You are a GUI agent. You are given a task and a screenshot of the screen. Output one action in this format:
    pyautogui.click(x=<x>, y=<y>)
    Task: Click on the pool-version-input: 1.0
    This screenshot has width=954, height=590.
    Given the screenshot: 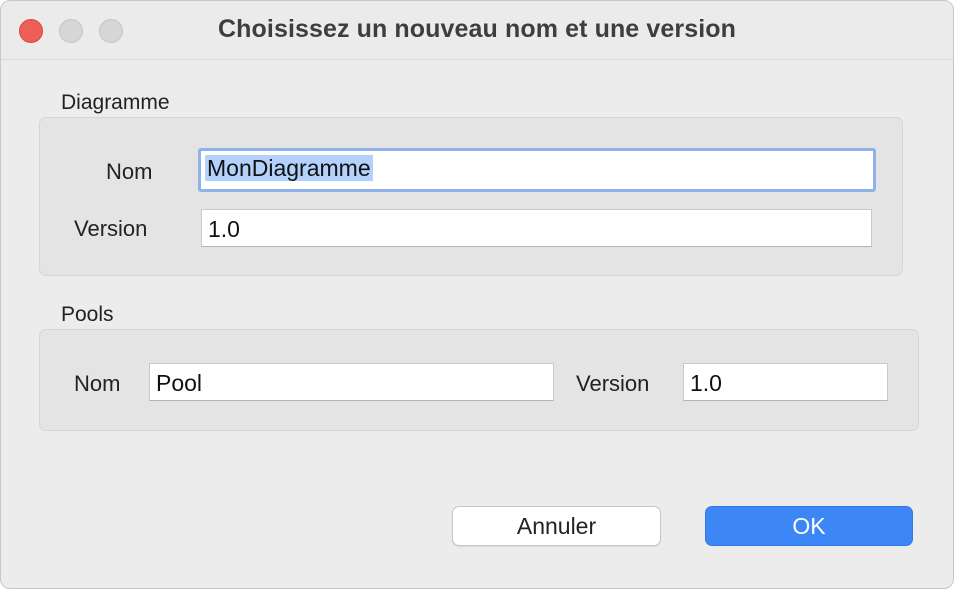 What is the action you would take?
    pyautogui.click(x=785, y=382)
    